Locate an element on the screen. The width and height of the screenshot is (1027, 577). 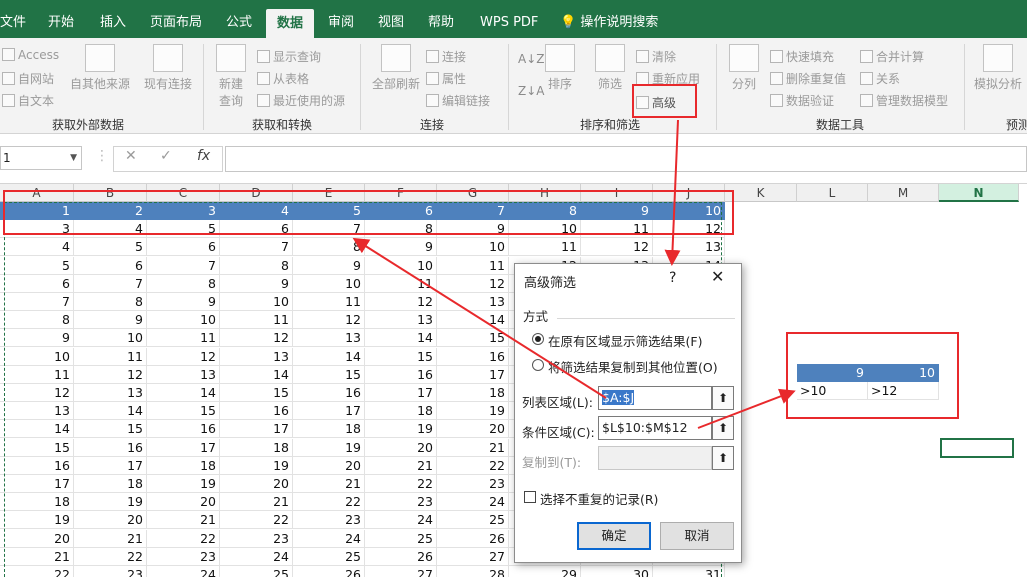
arrow-advanced-to-dialog is located at coordinates (672, 192).